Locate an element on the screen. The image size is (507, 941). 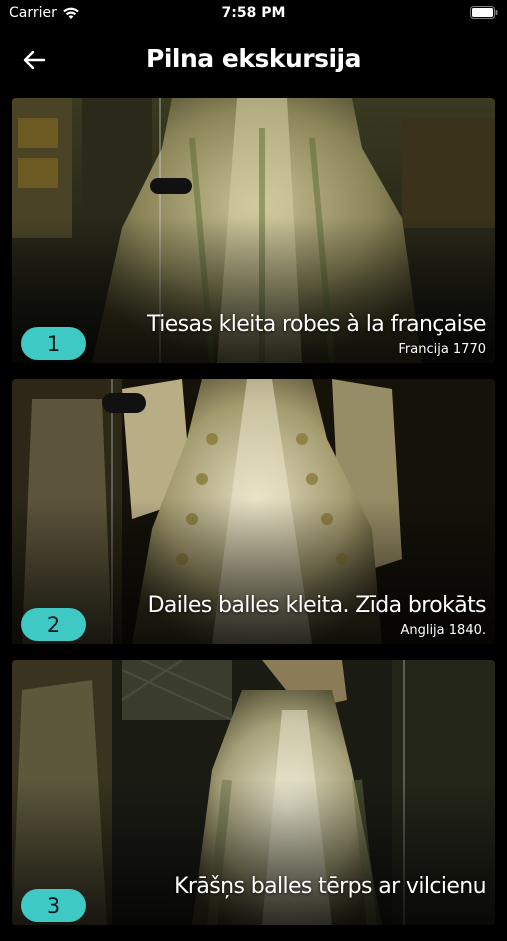
item-number-badge: 1 is located at coordinates (53, 343).